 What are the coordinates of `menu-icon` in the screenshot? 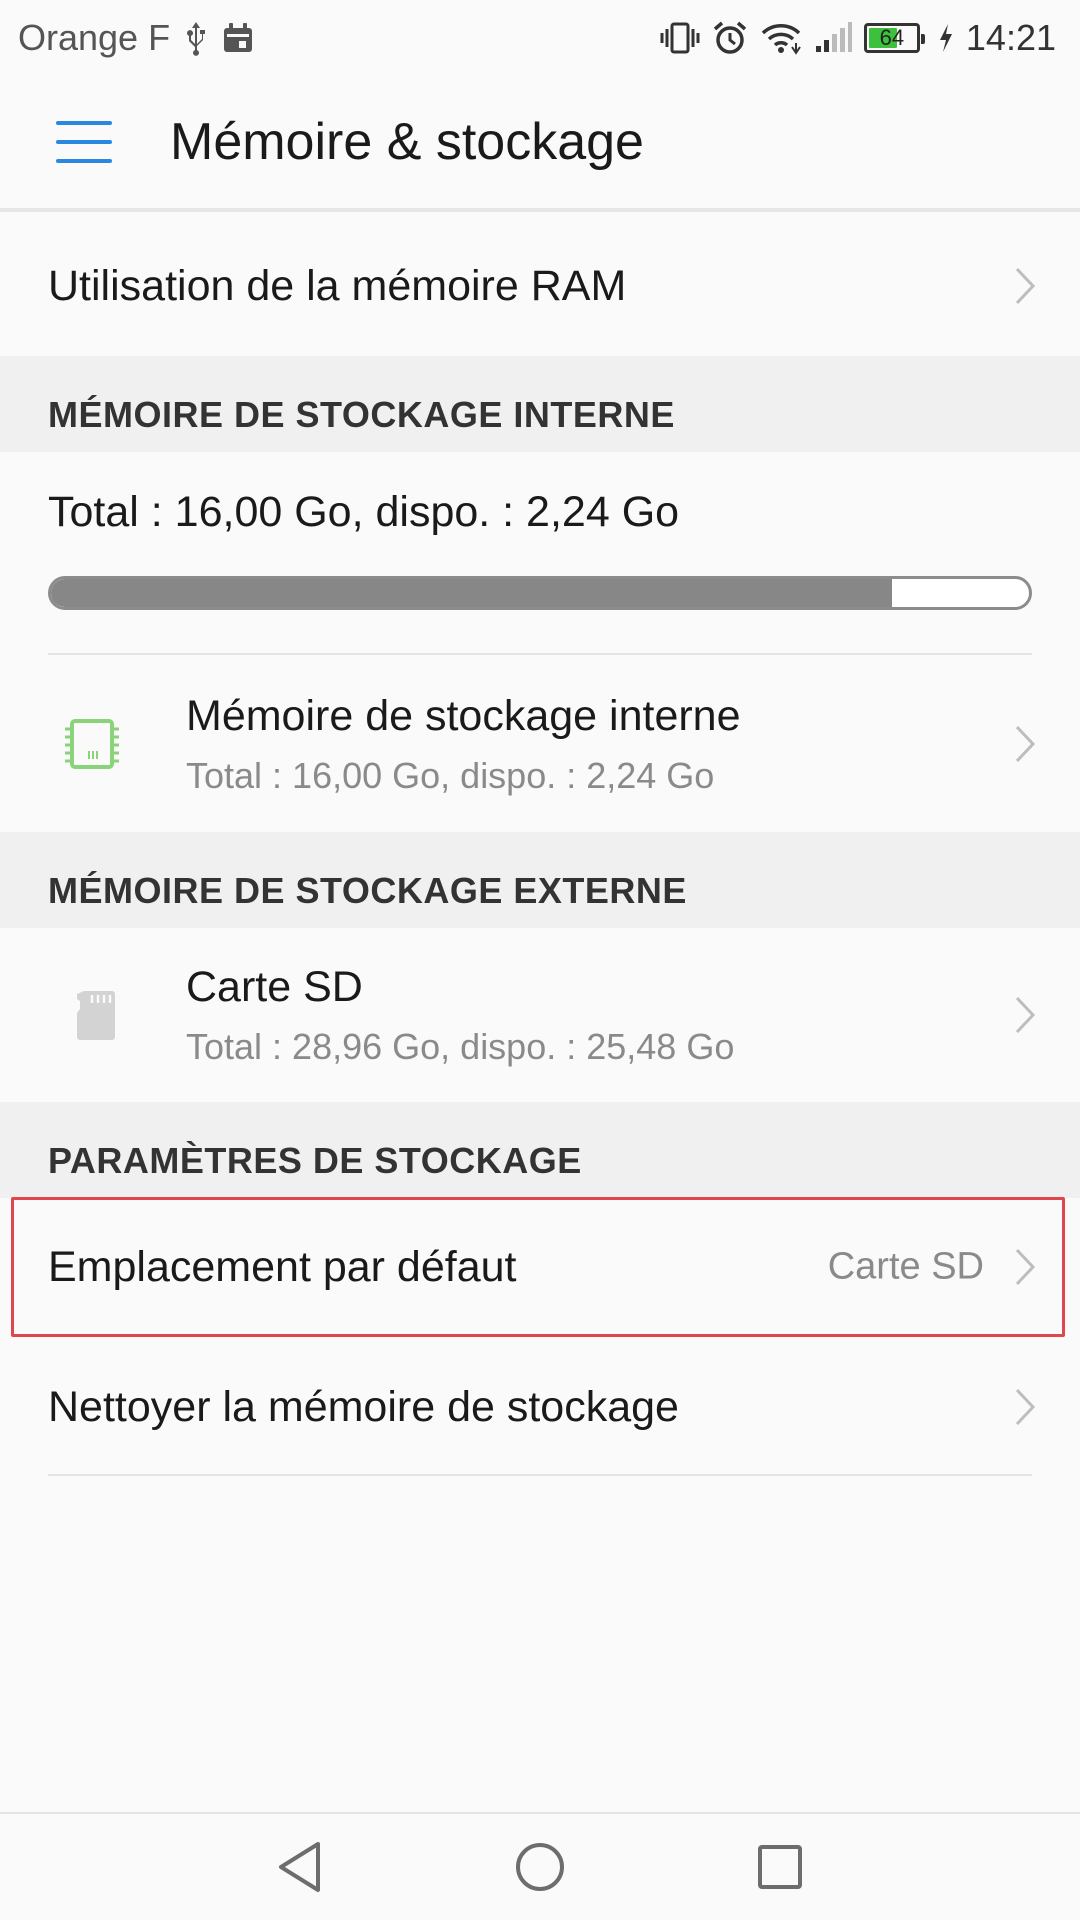 It's located at (84, 142).